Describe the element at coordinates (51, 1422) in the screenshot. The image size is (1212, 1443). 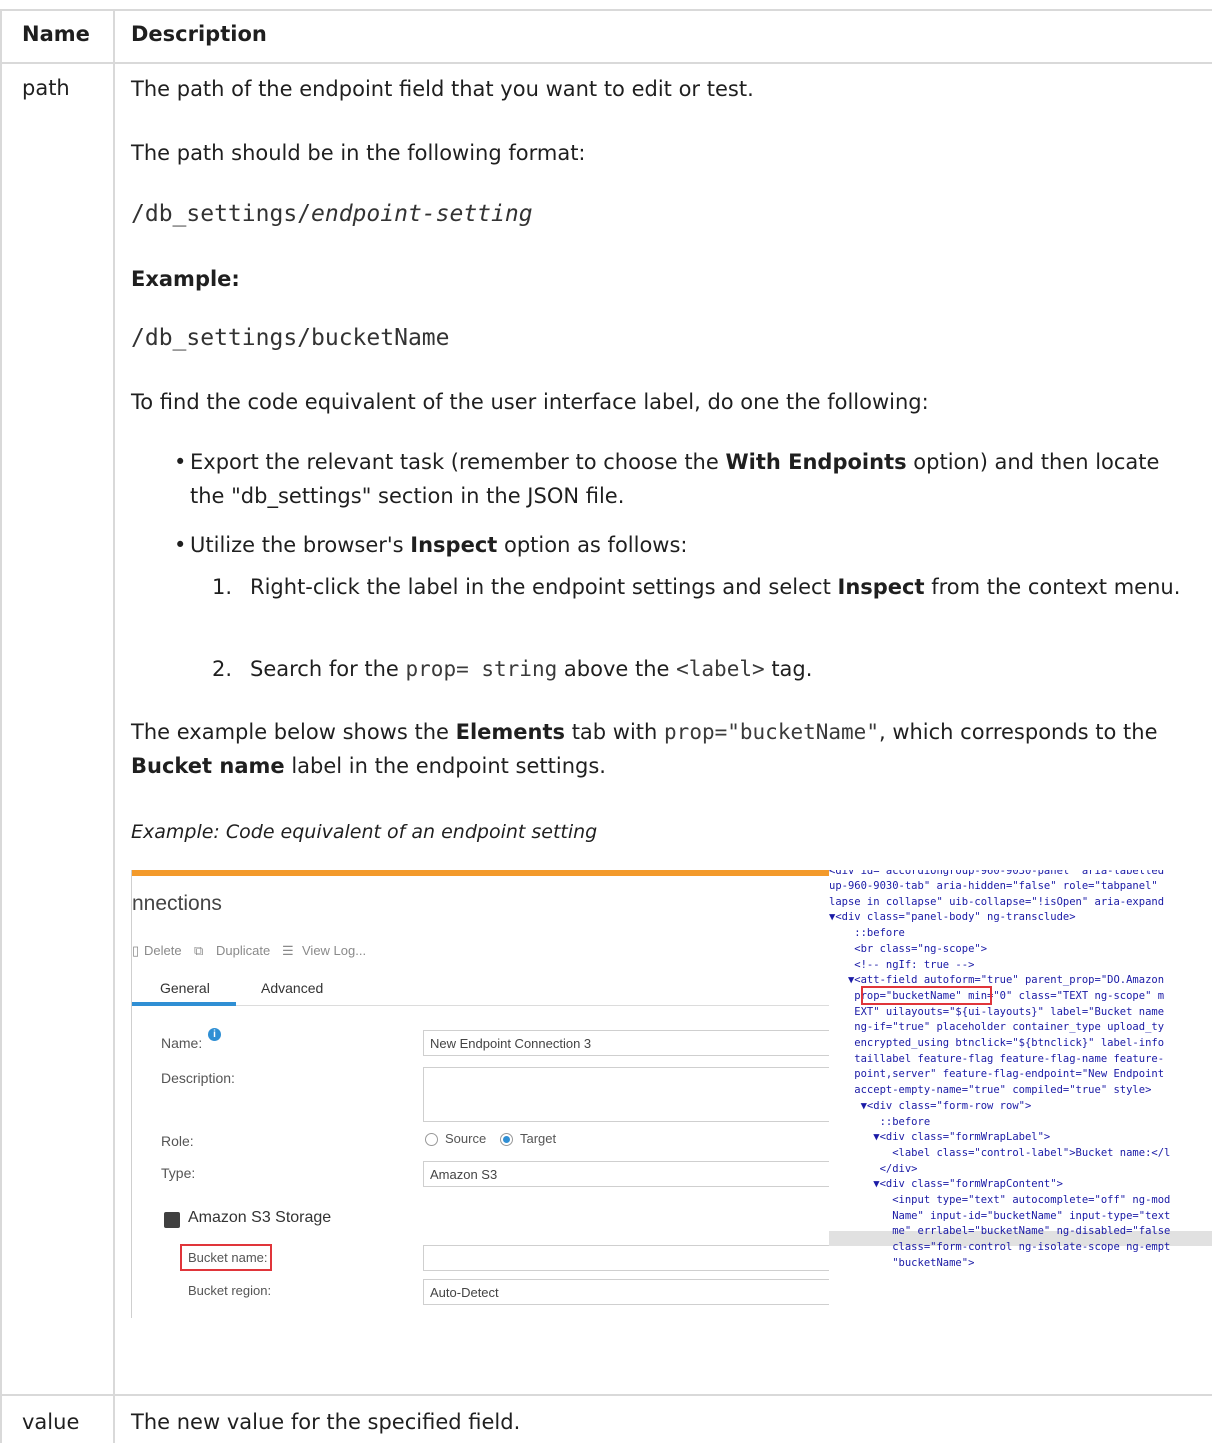
I see `param-name-value: value` at that location.